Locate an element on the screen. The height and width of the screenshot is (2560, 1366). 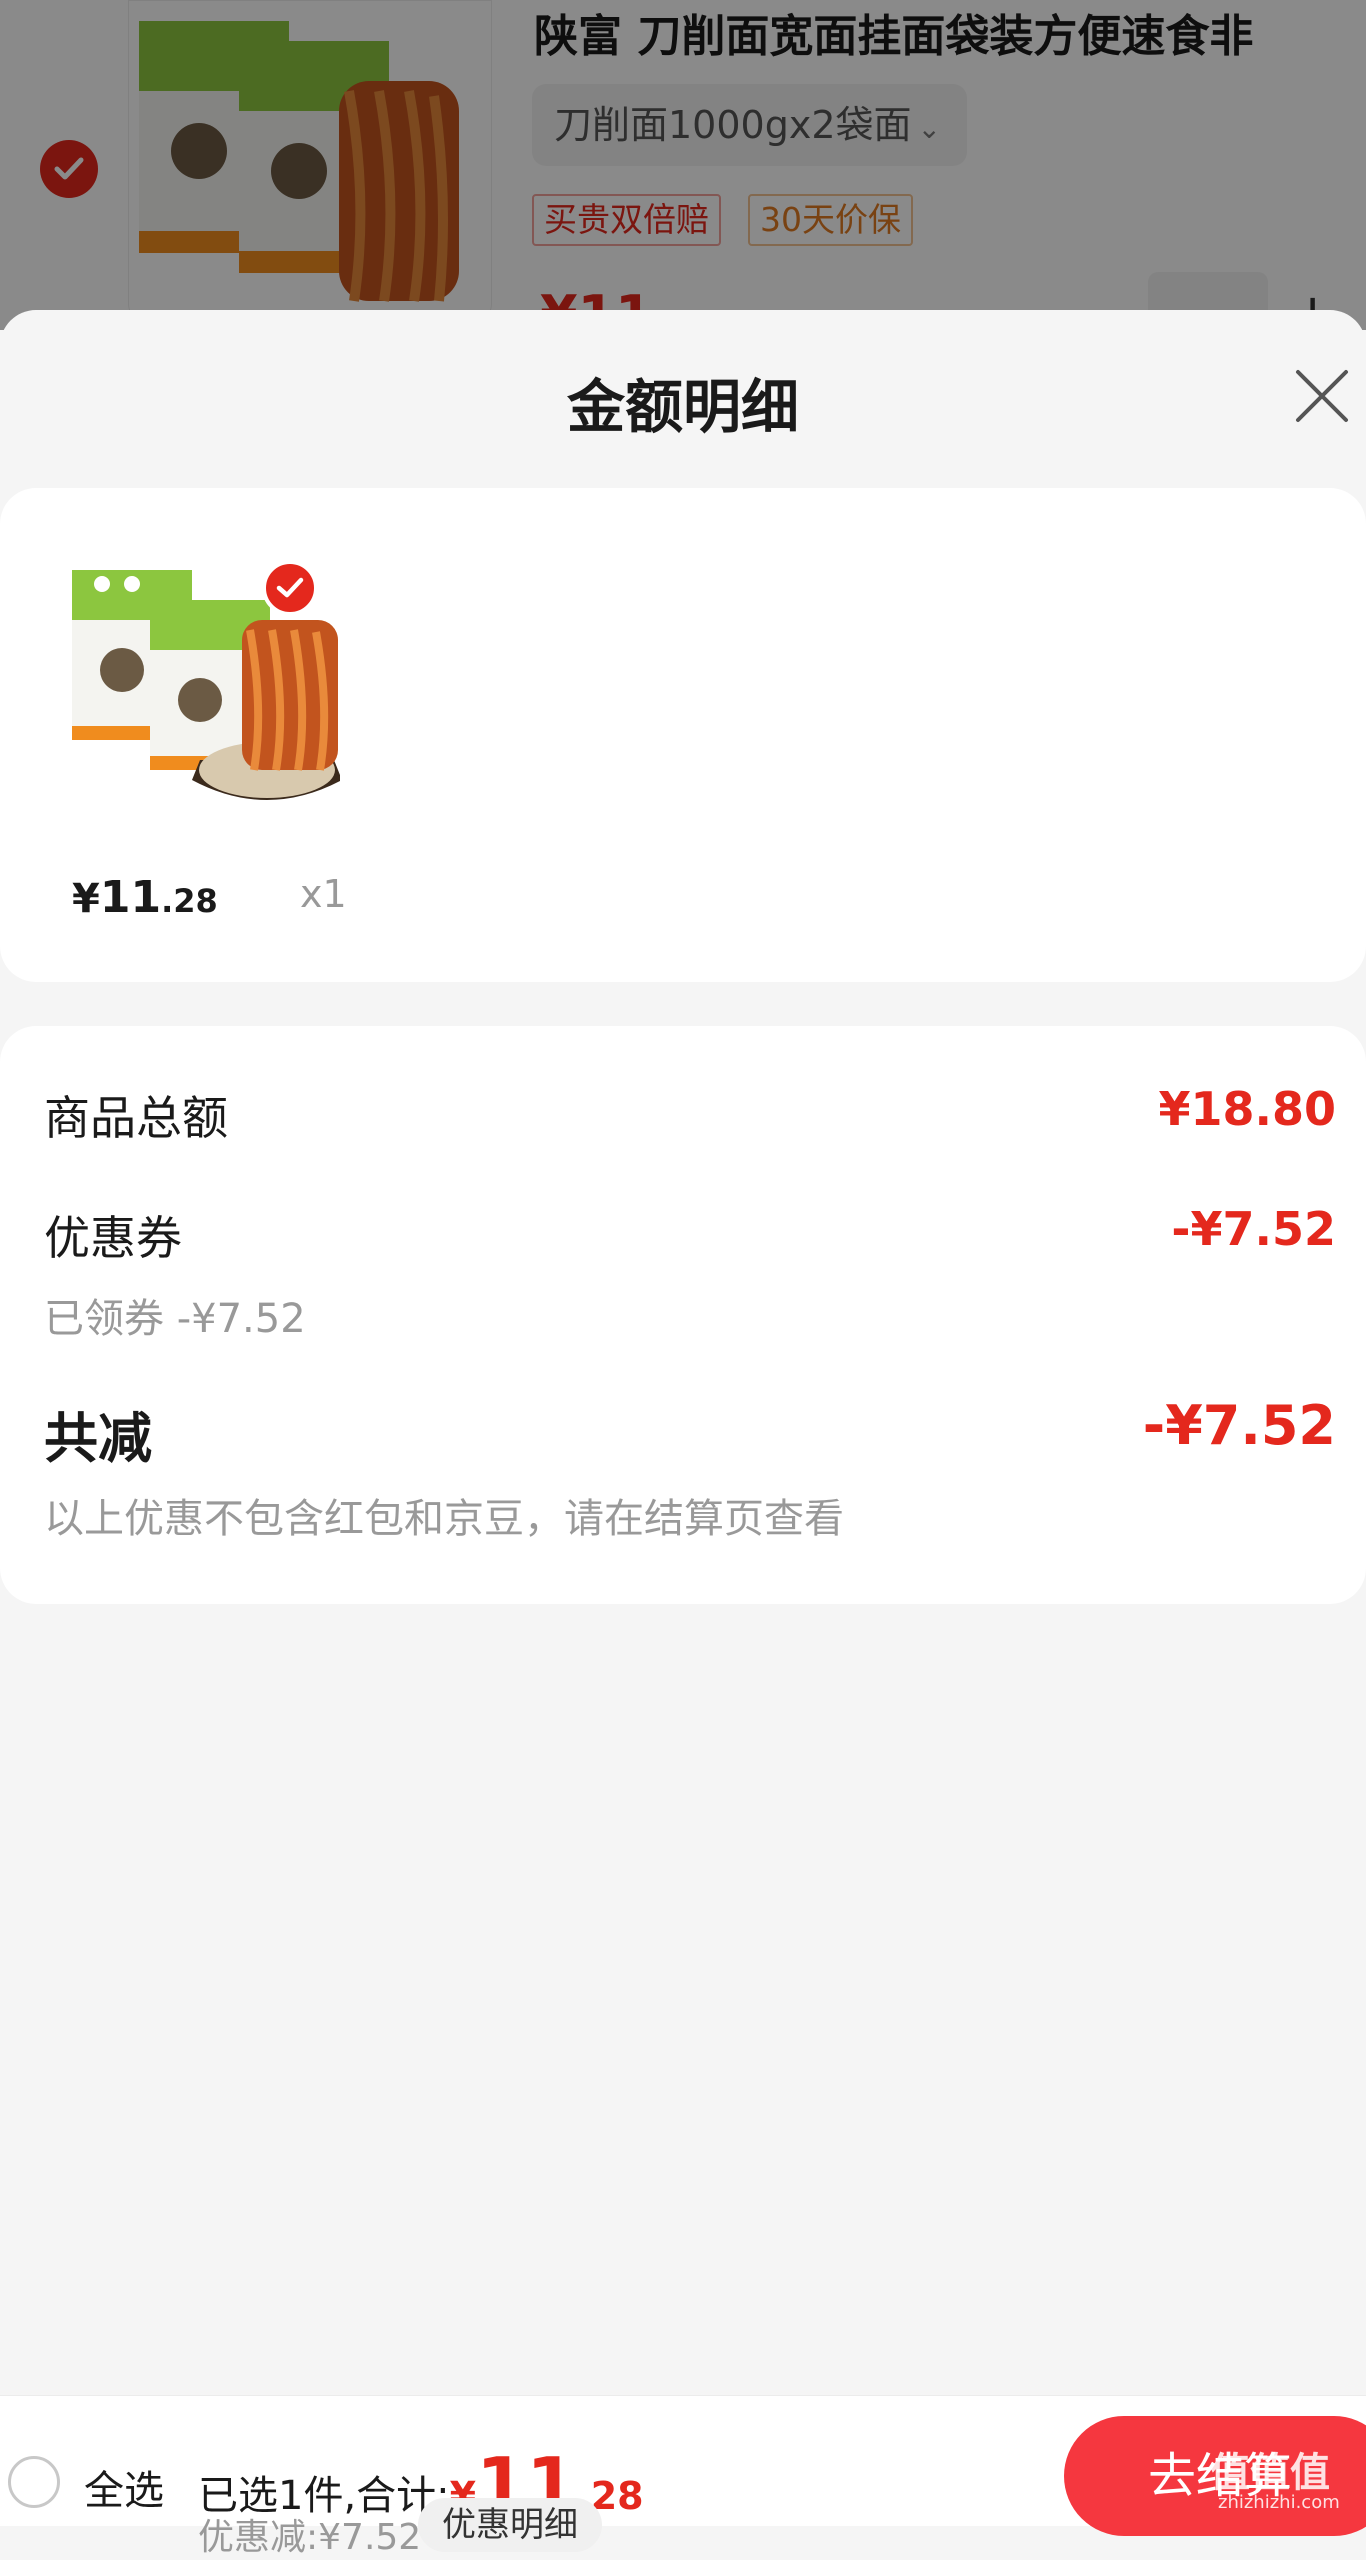
checkout-bar: 全选 已选1件,合计:¥11.28 优惠减:¥7.52 优惠明细 去结算 is located at coordinates (683, 2476).